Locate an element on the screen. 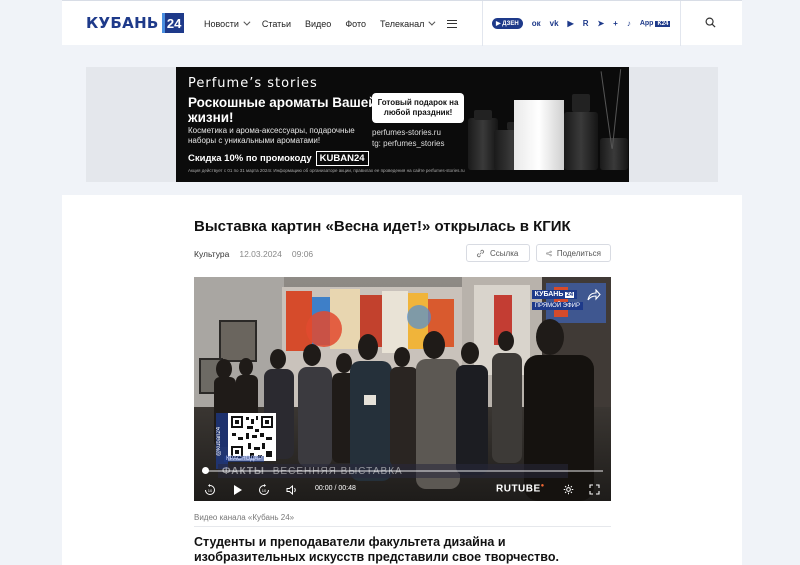 Image resolution: width=800 pixels, height=565 pixels. rutube-logo-text: RUTUBE is located at coordinates (518, 489).